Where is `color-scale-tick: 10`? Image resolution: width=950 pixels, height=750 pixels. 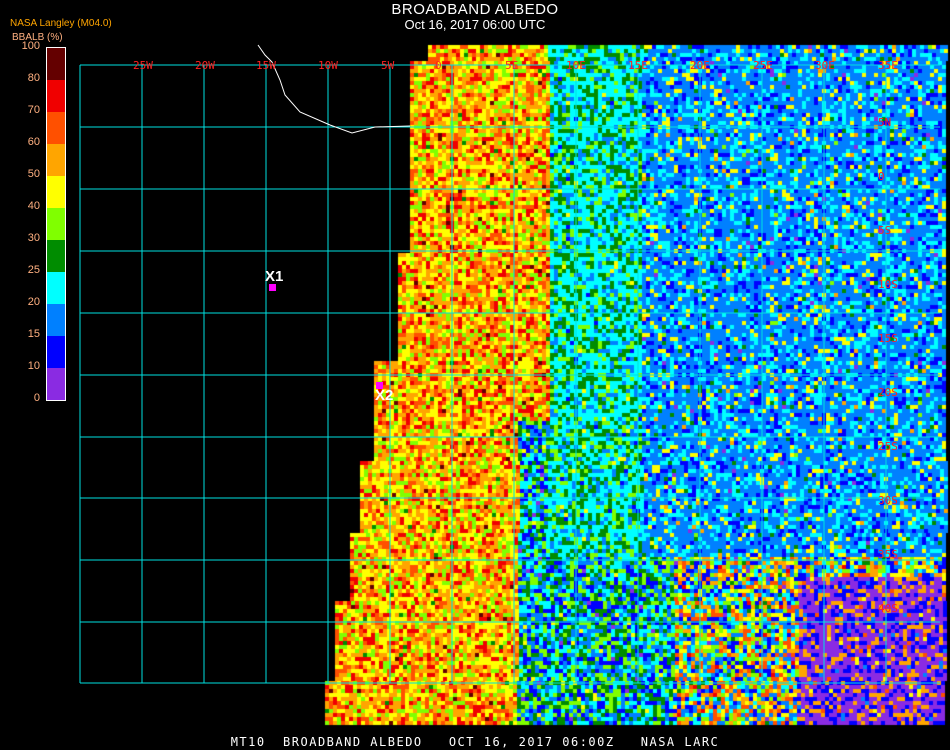
color-scale-tick: 10 is located at coordinates (33, 366).